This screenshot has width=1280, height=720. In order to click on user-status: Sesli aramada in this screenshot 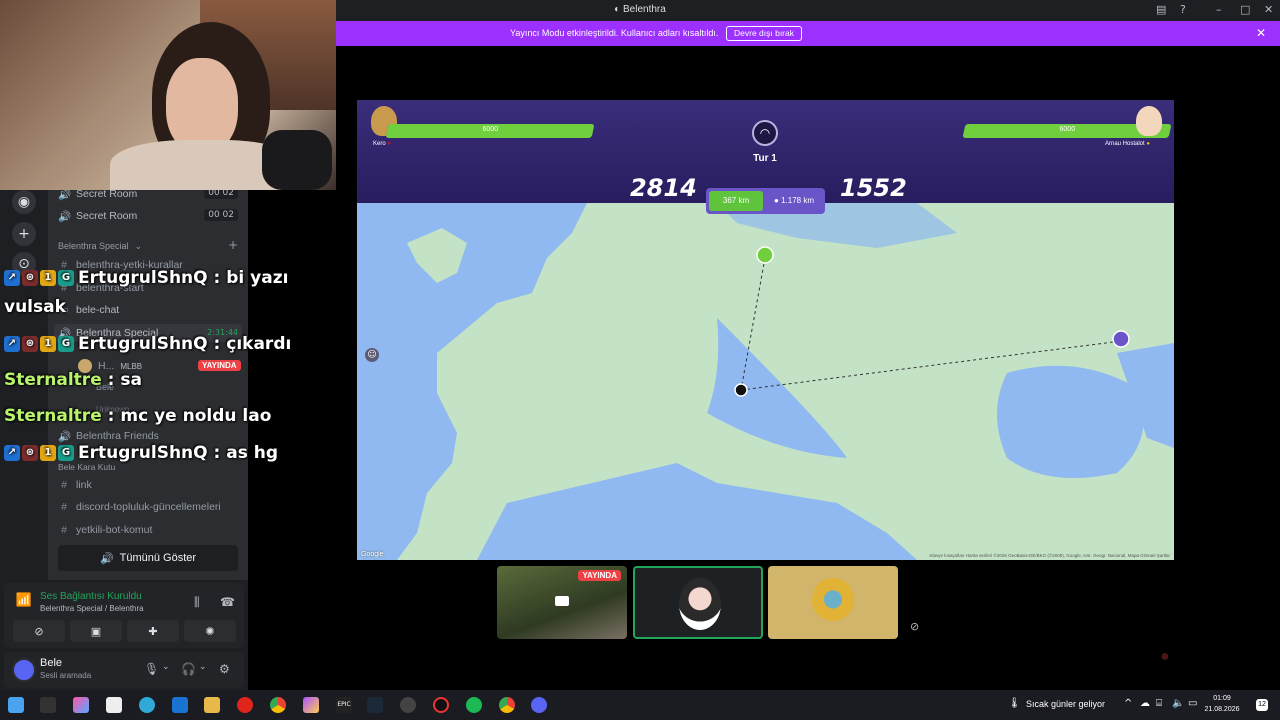, I will do `click(66, 675)`.